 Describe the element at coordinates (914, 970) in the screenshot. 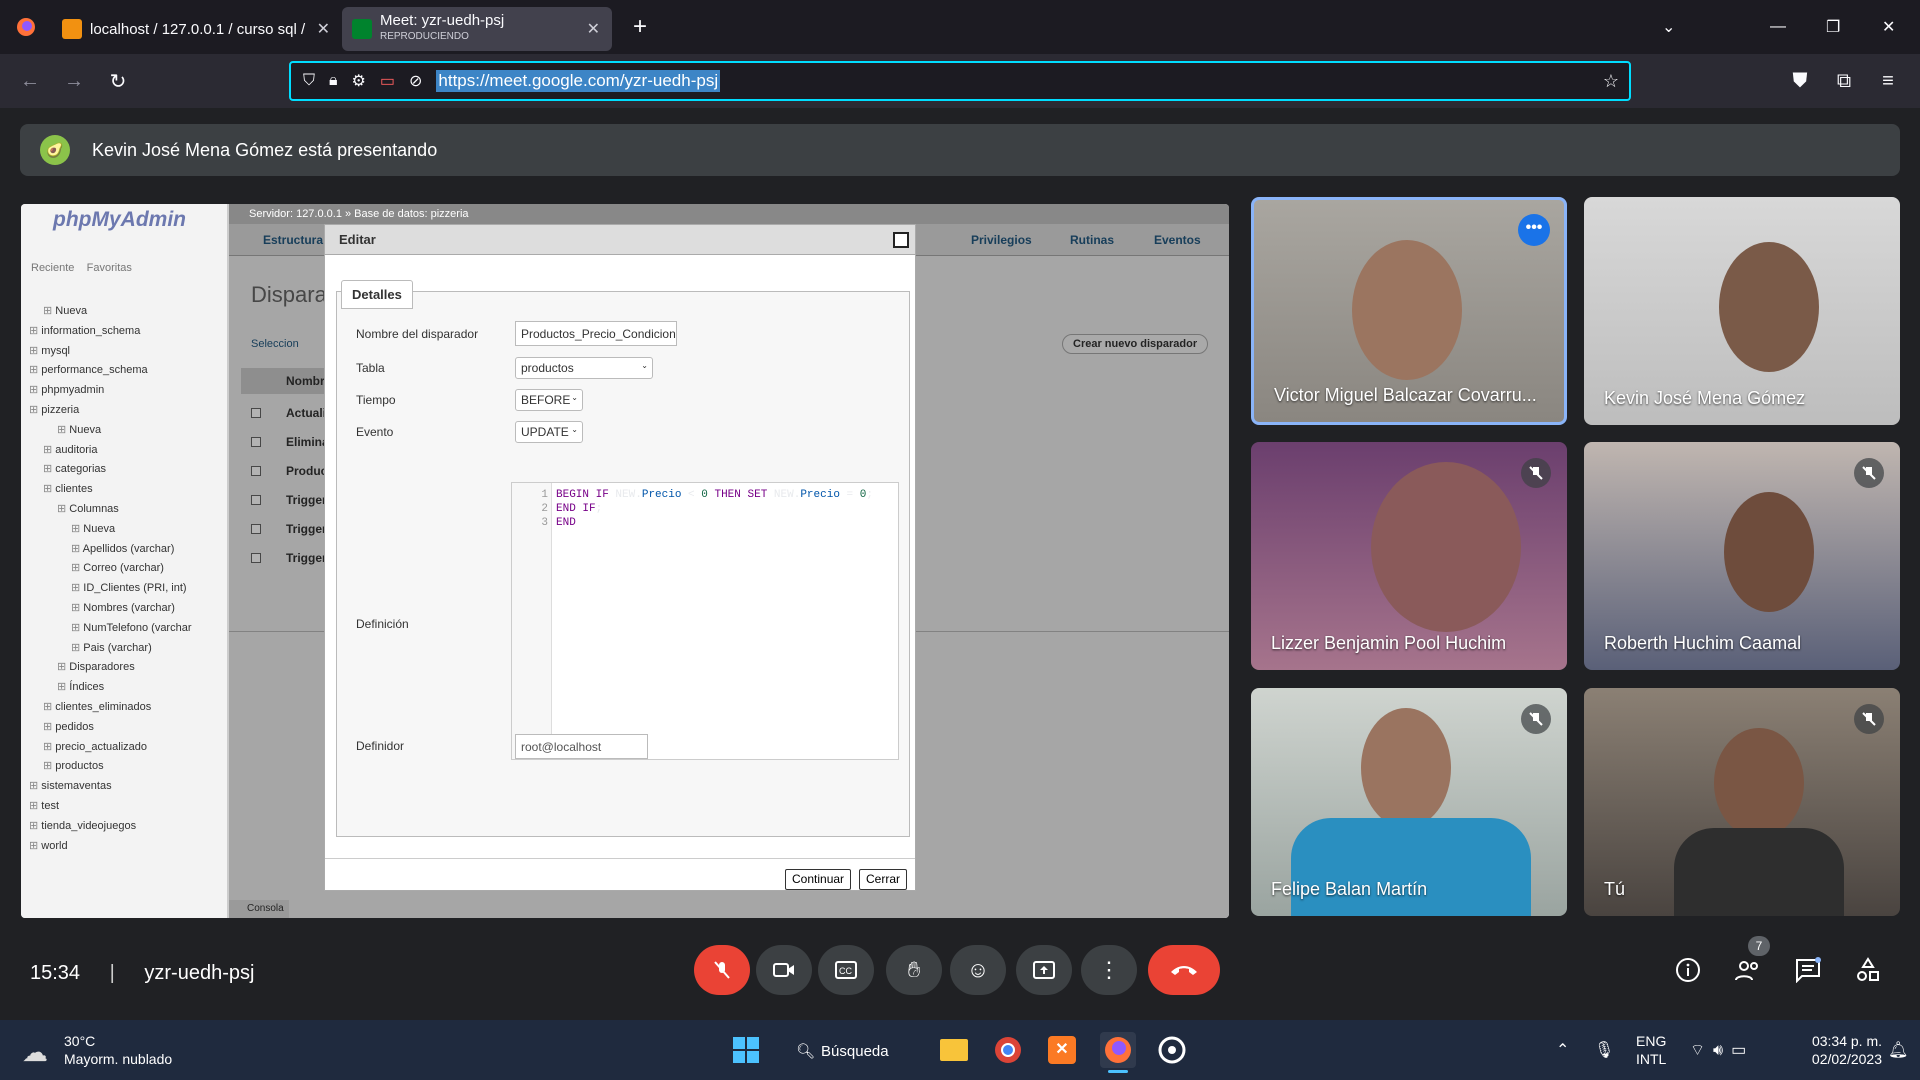

I see `raise-hand-button: ✋︎` at that location.